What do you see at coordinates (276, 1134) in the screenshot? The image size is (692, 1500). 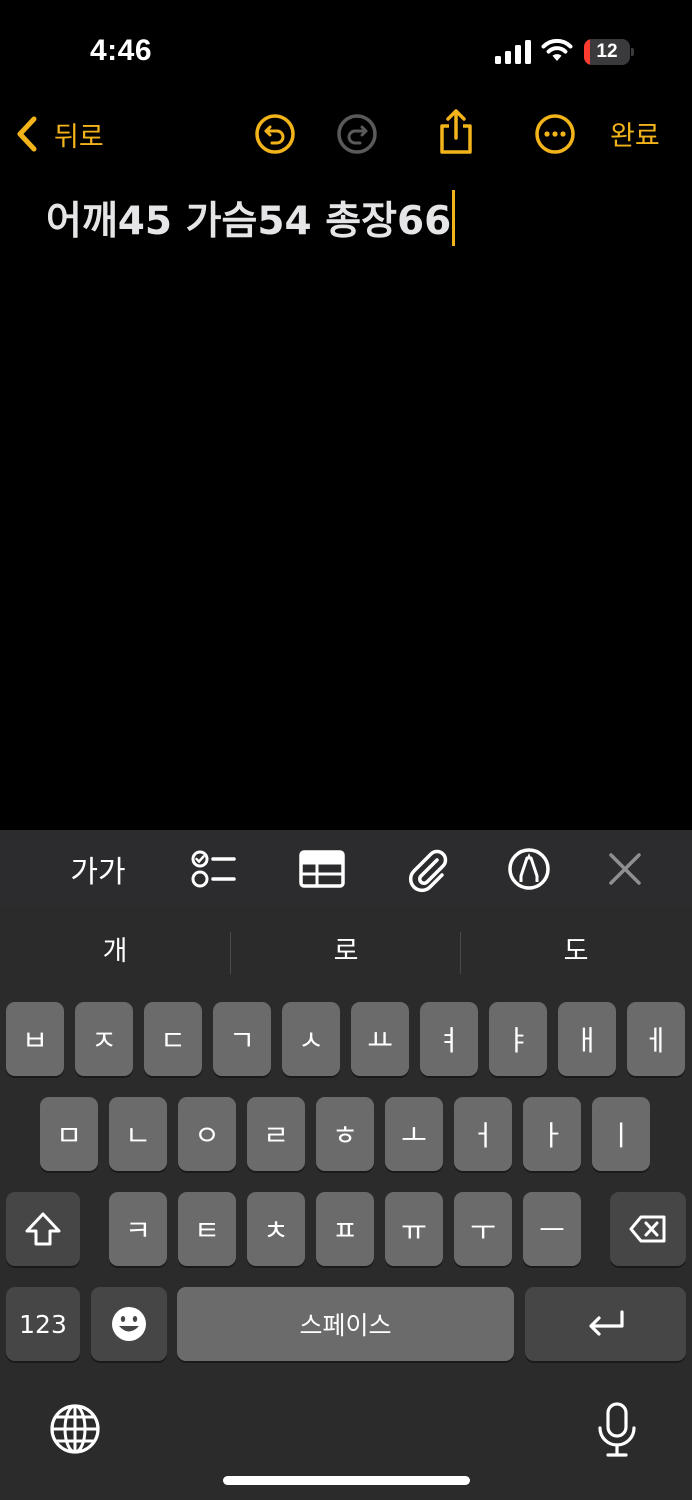 I see `key: ㄹ` at bounding box center [276, 1134].